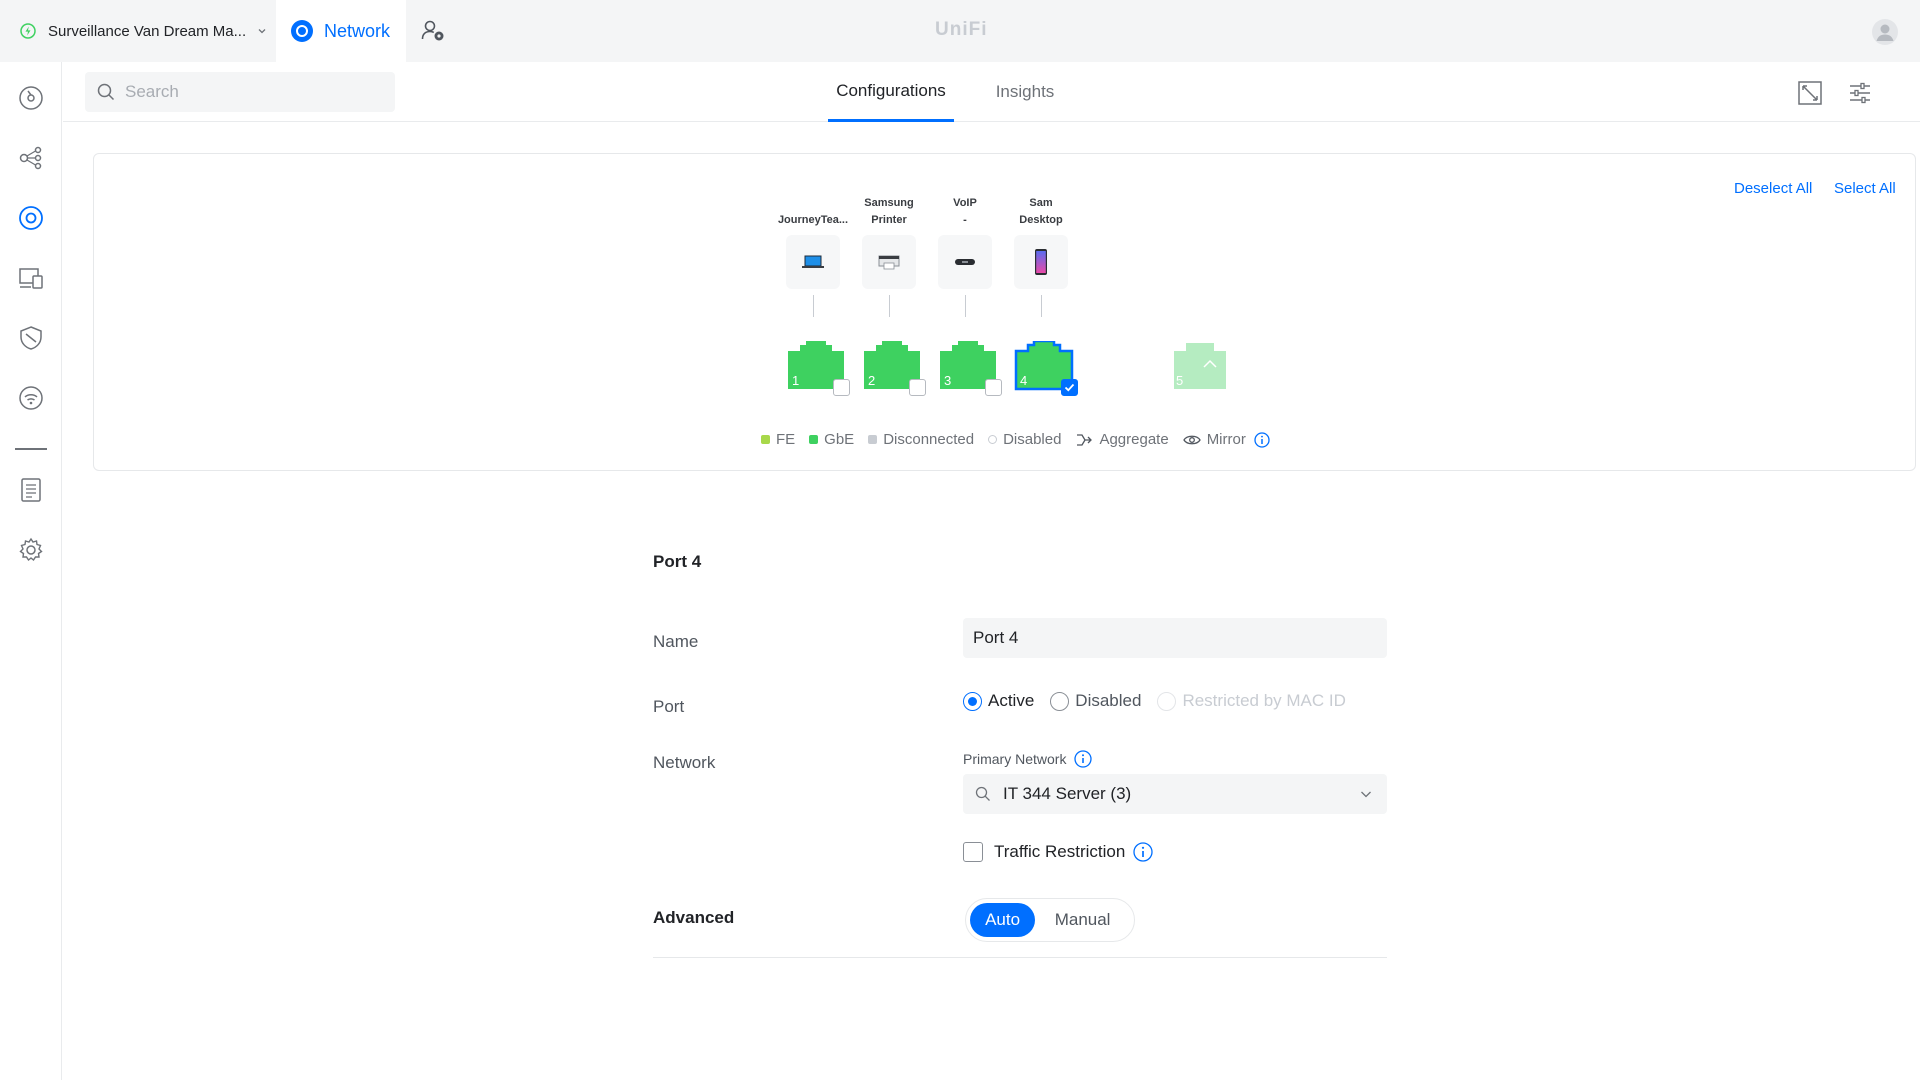 This screenshot has height=1080, width=1920. I want to click on sidebar, so click(31, 571).